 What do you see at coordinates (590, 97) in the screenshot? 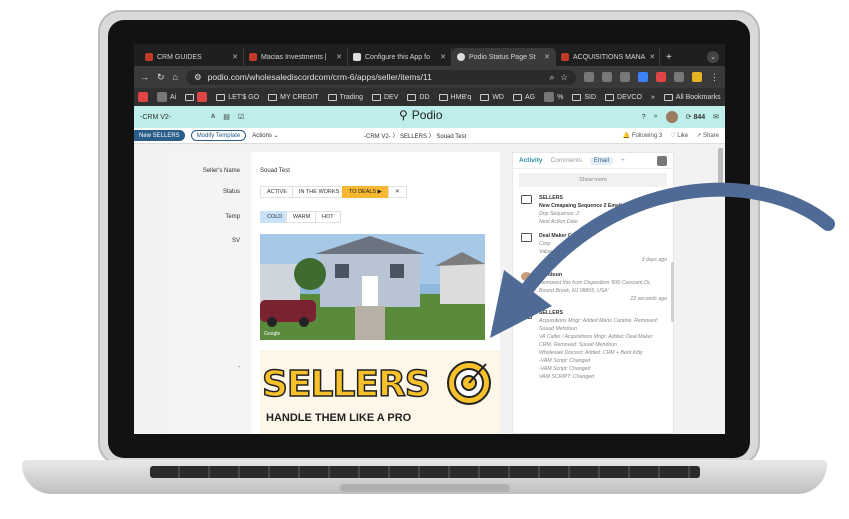
I see `bookmark-label: SID` at bounding box center [590, 97].